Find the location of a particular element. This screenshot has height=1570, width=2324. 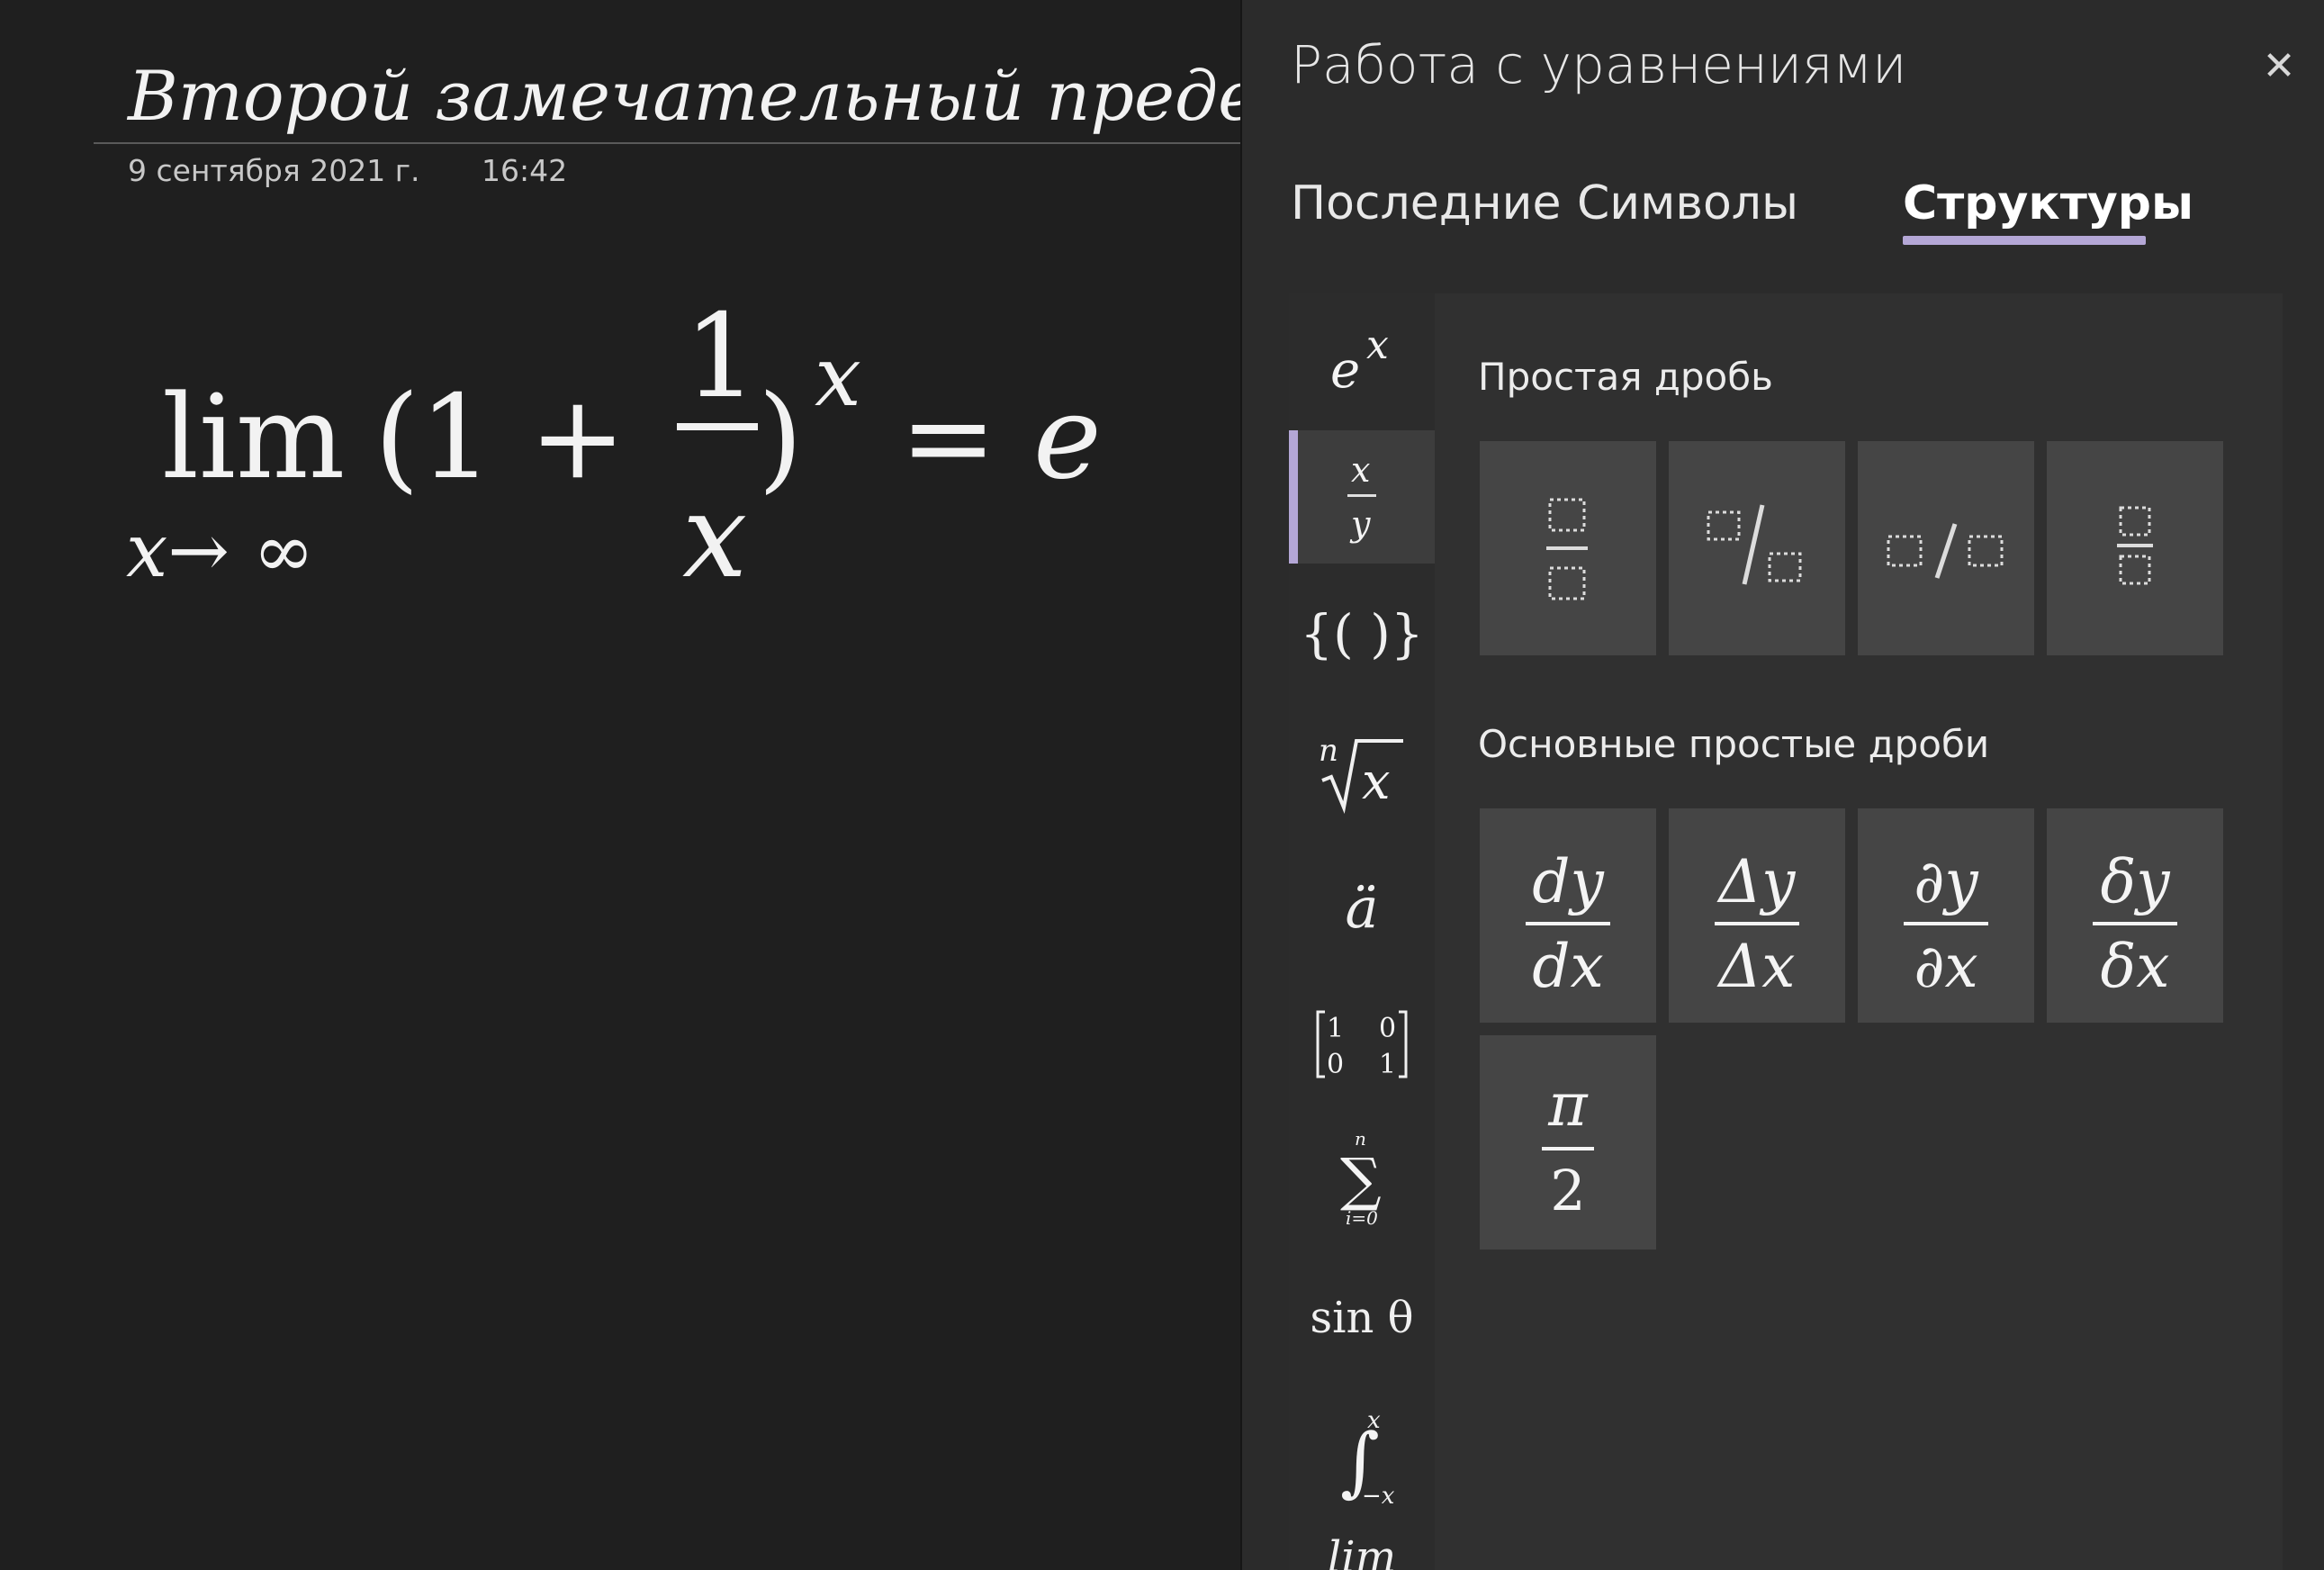

active-tab-indicator is located at coordinates (2024, 240).